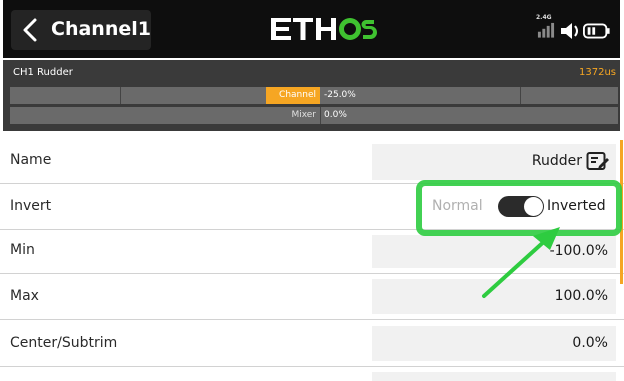  Describe the element at coordinates (312, 207) in the screenshot. I see `row-invert: Invert Normal Inverted` at that location.